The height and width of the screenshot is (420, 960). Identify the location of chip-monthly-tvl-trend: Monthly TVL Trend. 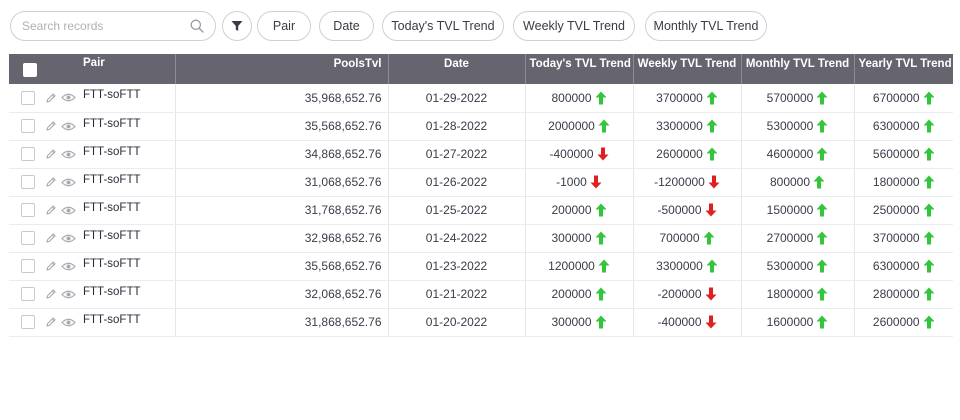
(706, 26).